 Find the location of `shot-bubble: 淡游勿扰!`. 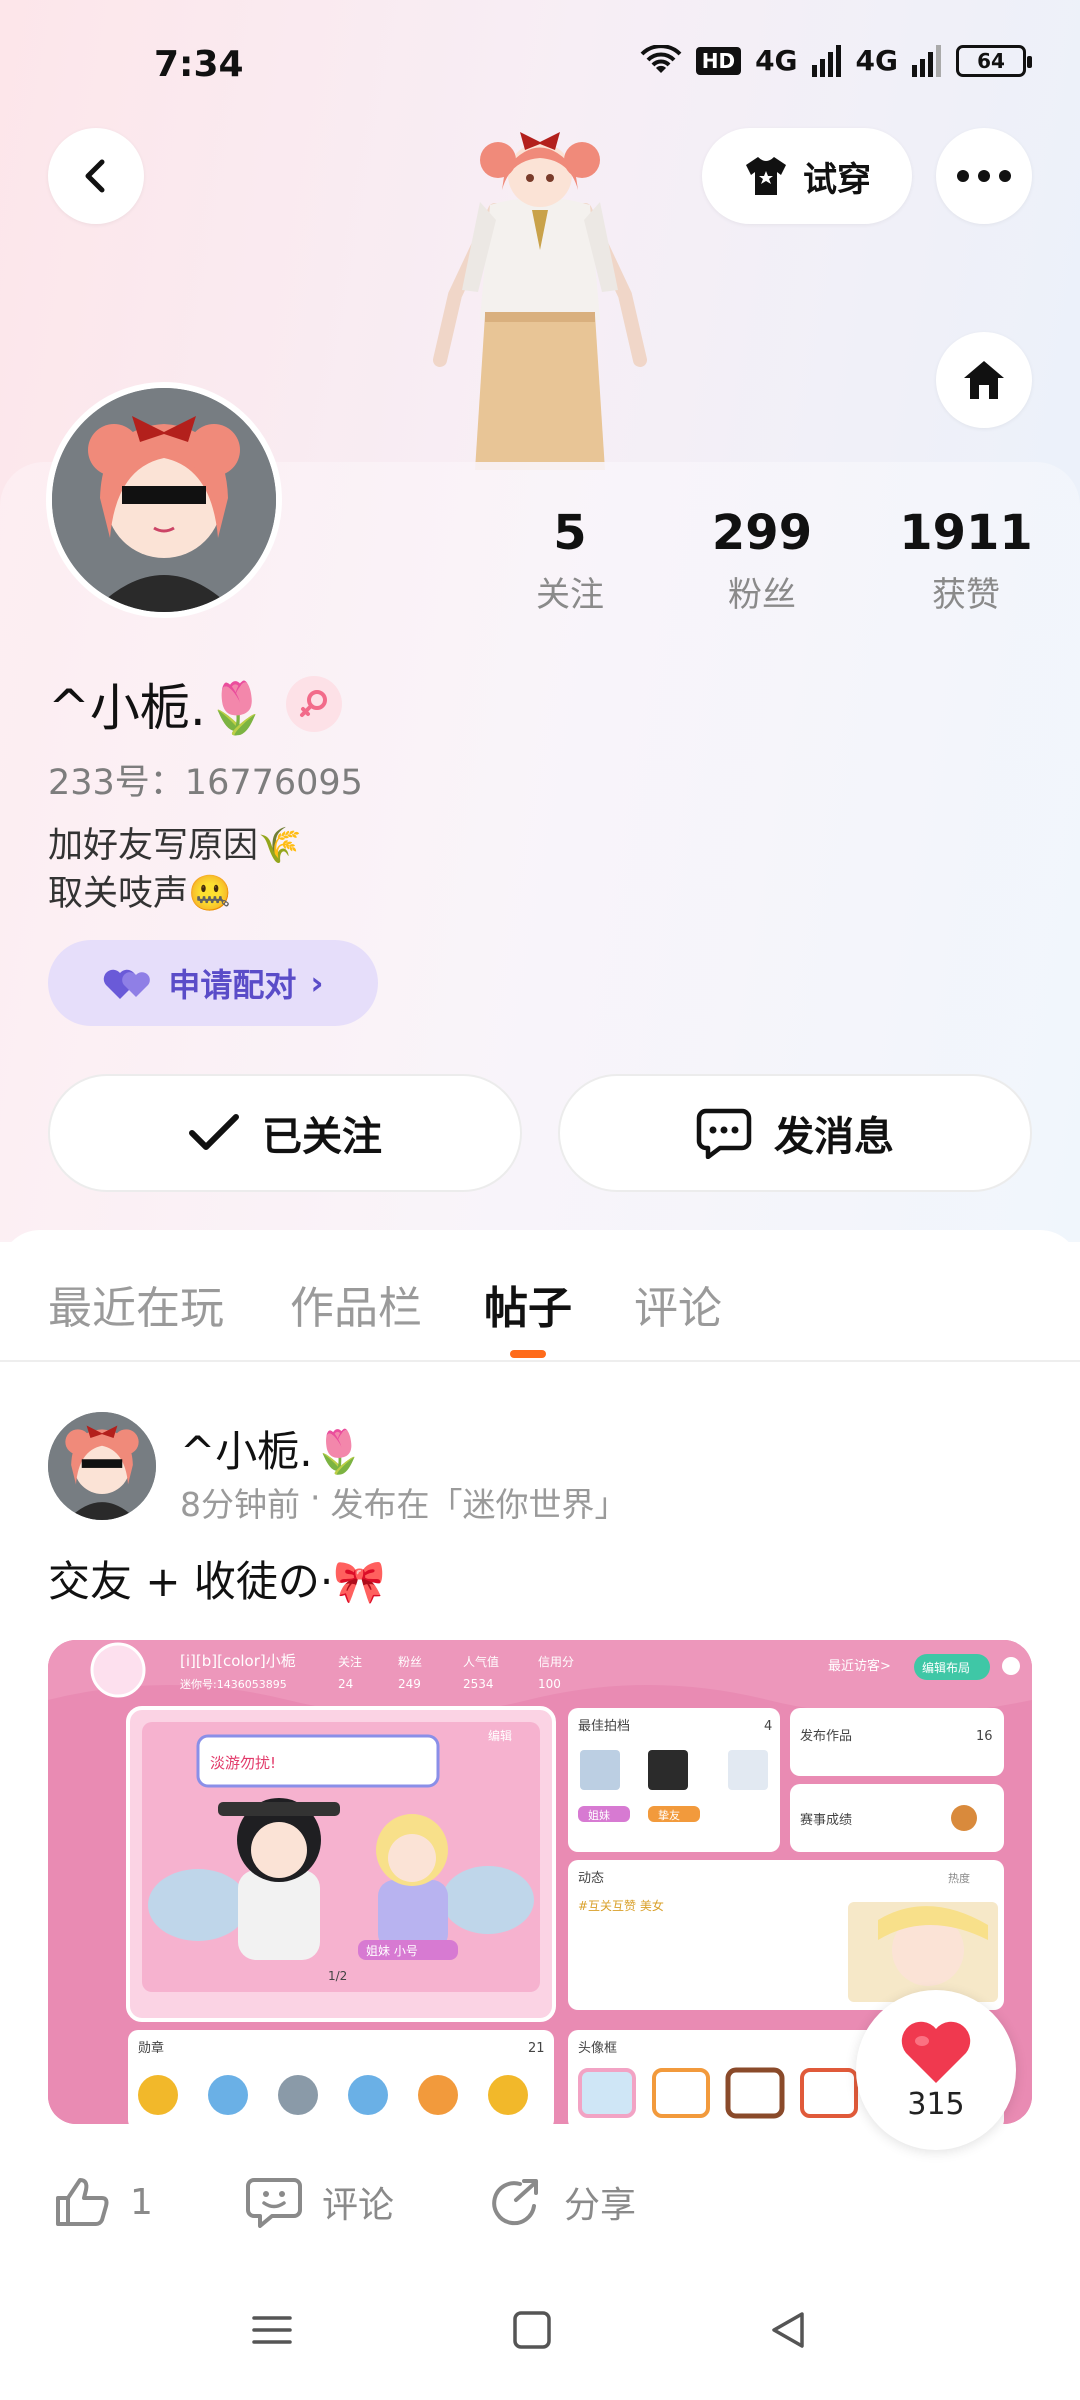

shot-bubble: 淡游勿扰! is located at coordinates (243, 1763).